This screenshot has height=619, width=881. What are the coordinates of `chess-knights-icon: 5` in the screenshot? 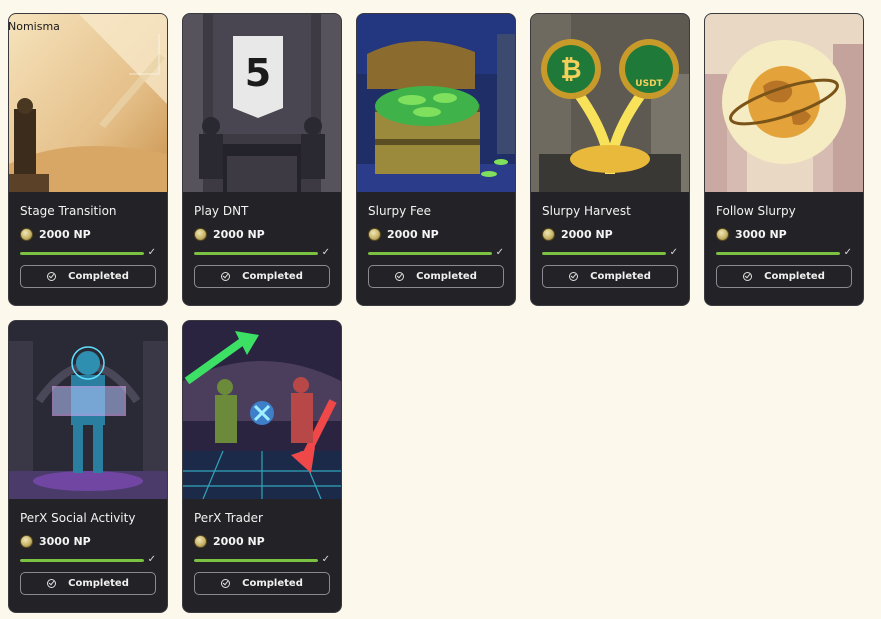 It's located at (262, 103).